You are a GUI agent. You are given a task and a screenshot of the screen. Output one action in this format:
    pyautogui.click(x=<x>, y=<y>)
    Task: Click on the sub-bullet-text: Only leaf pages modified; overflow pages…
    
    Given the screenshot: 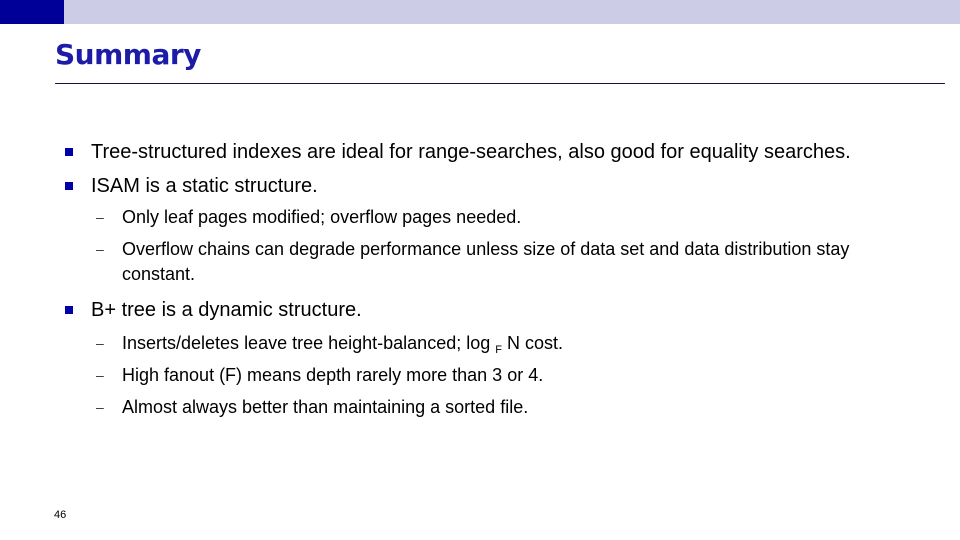 What is the action you would take?
    pyautogui.click(x=322, y=217)
    